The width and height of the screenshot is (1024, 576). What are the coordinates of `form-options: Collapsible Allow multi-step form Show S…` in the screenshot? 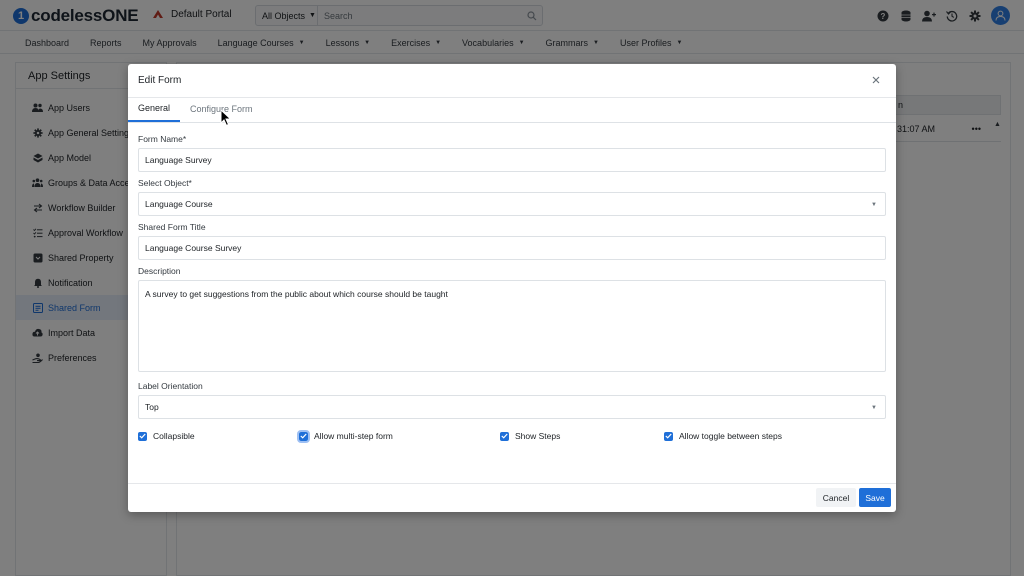 It's located at (512, 441).